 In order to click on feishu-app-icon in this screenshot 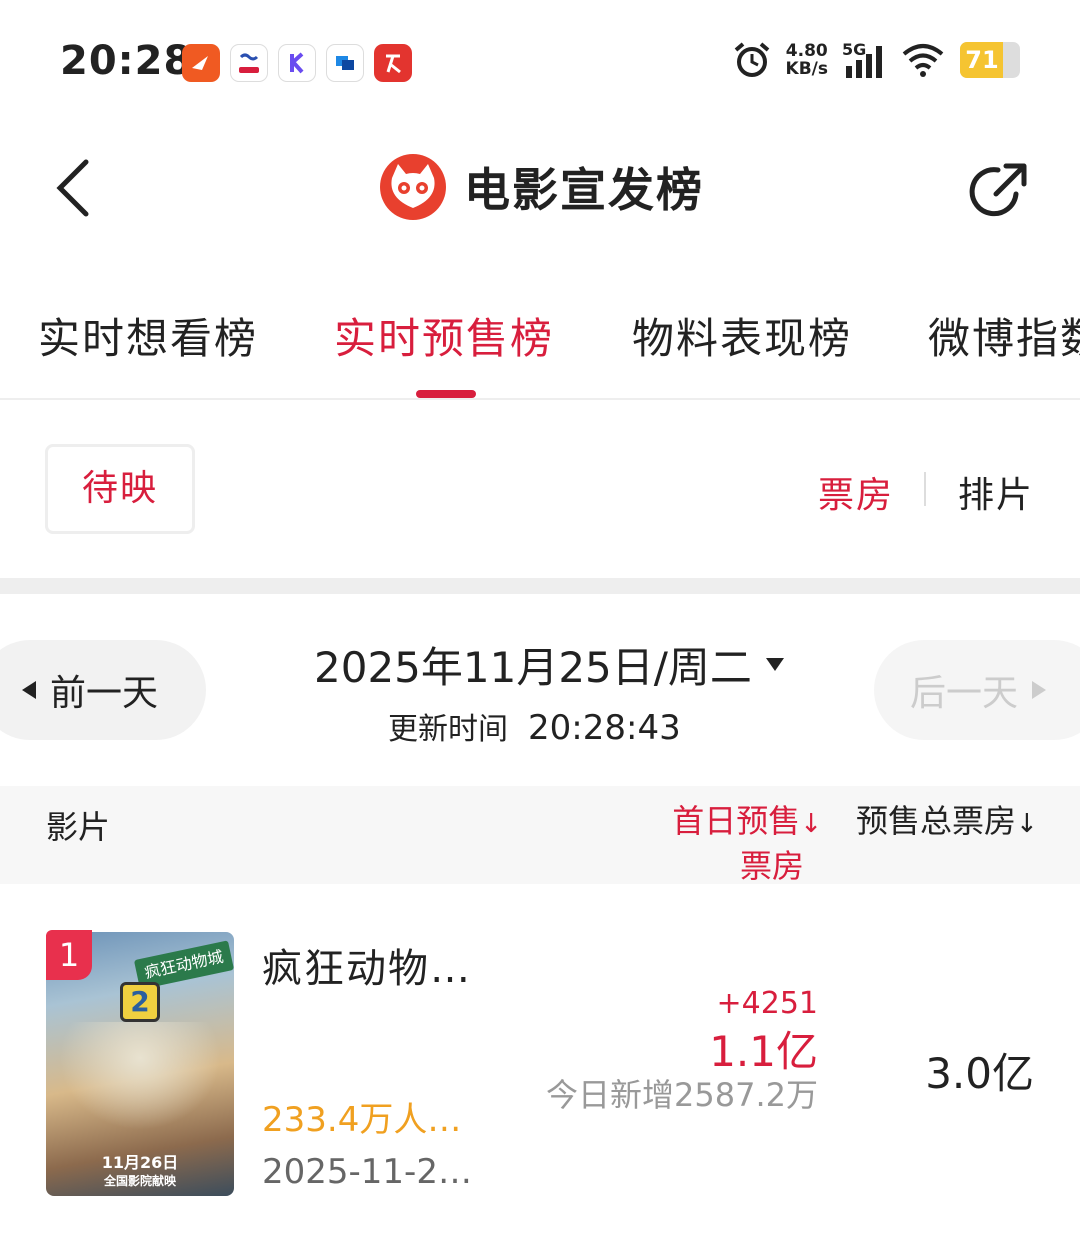, I will do `click(201, 63)`.